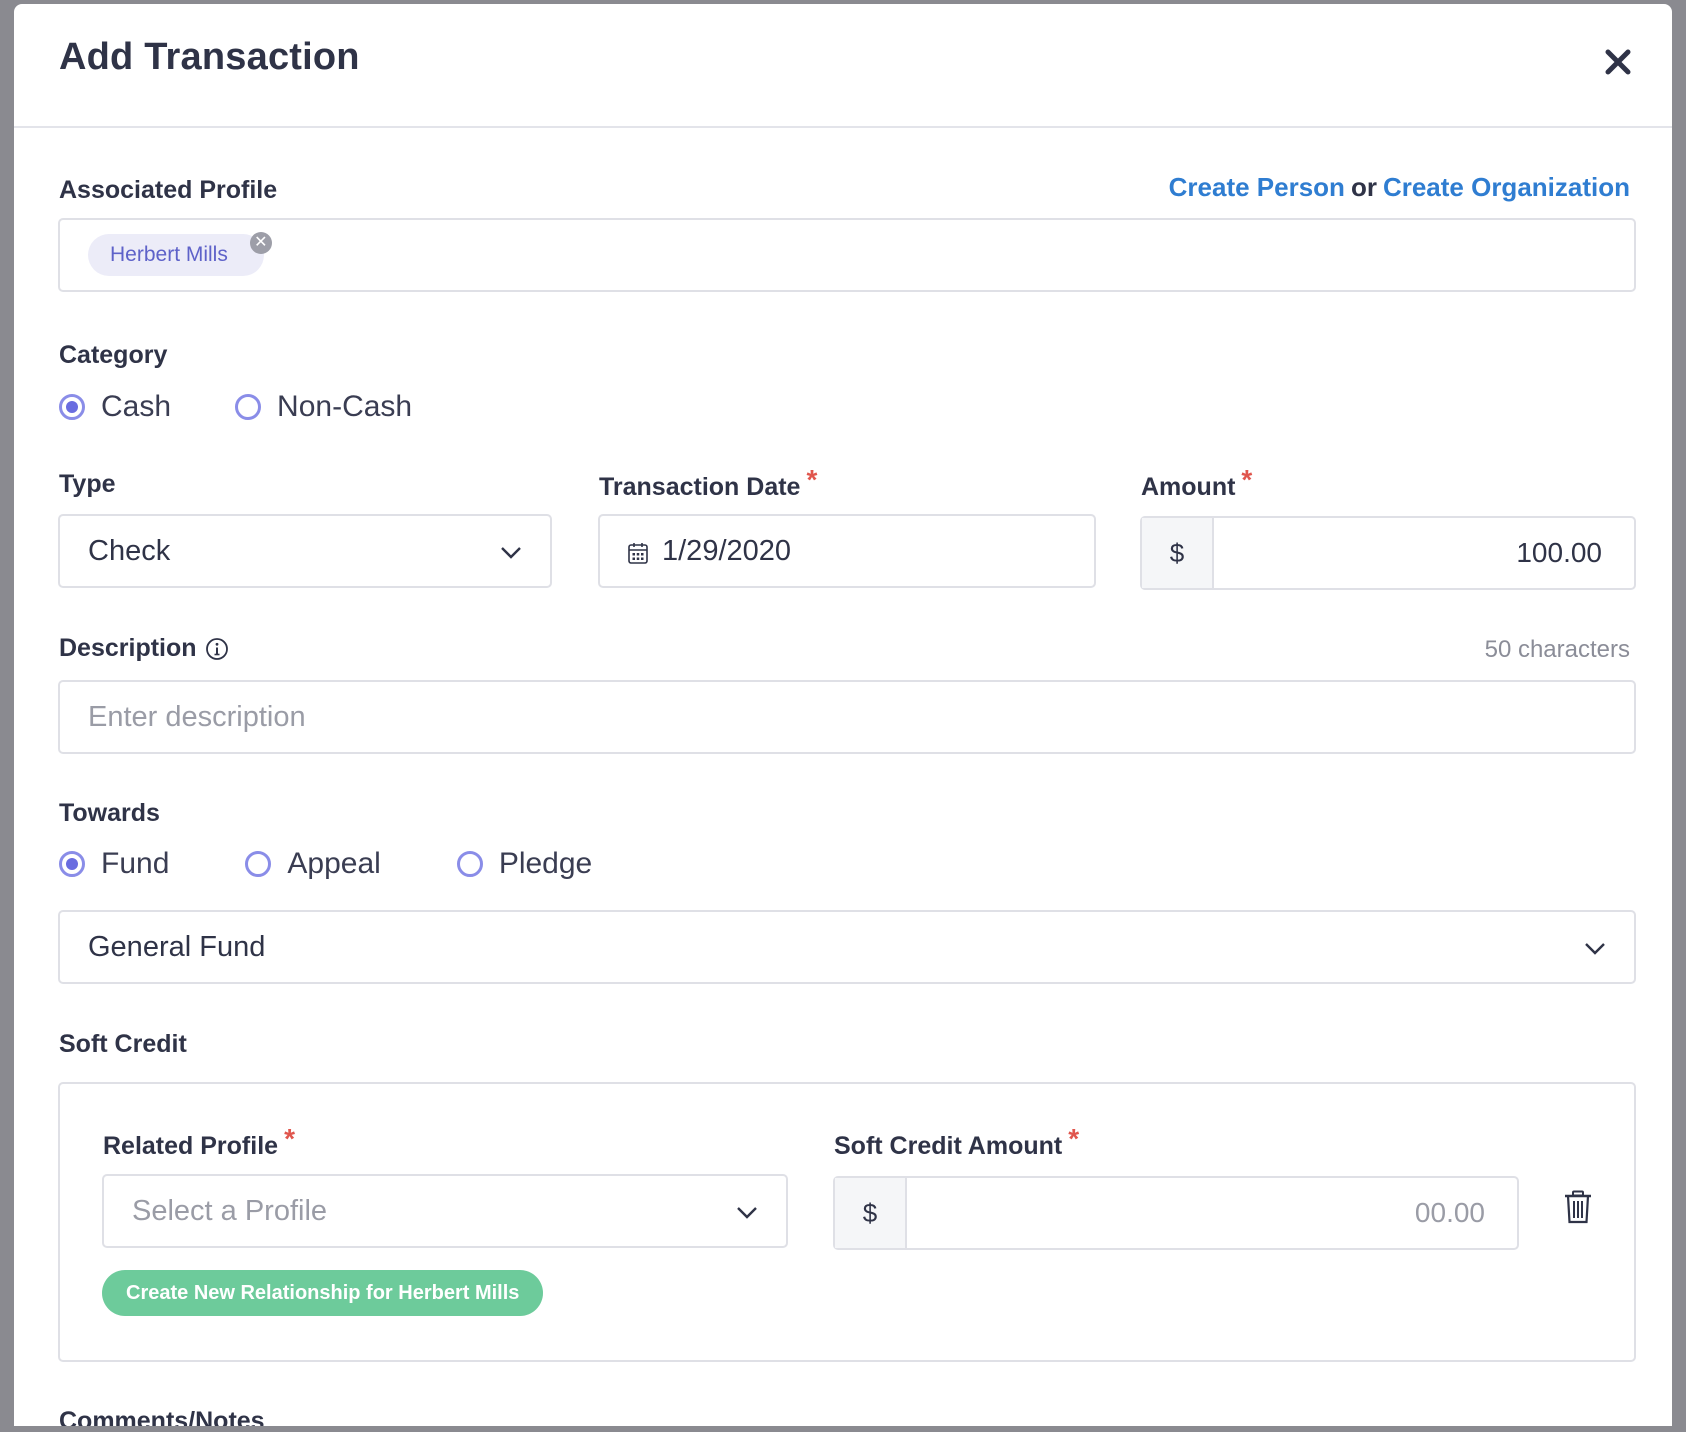 The width and height of the screenshot is (1686, 1432). Describe the element at coordinates (109, 813) in the screenshot. I see `towards-label: Towards` at that location.